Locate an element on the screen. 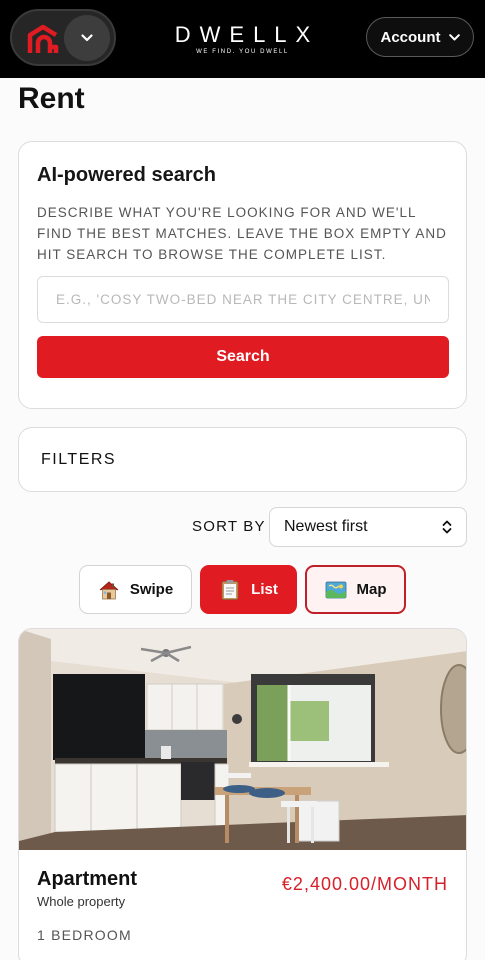 The width and height of the screenshot is (485, 960). search-button: Search is located at coordinates (243, 357).